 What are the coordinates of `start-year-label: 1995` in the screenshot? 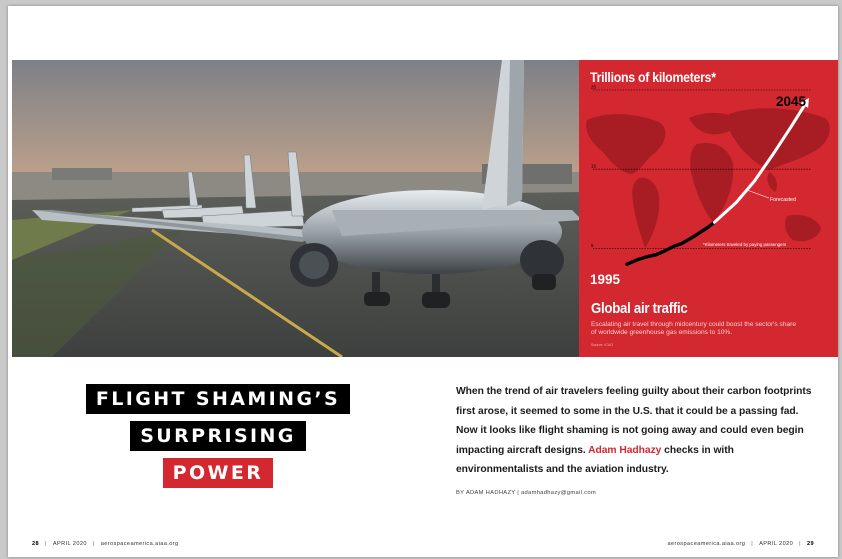 It's located at (605, 279).